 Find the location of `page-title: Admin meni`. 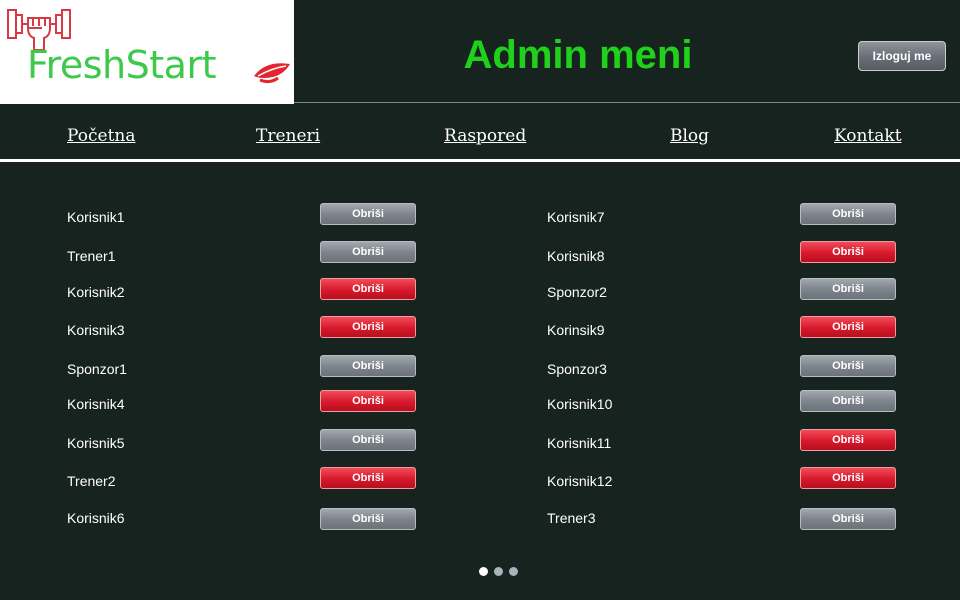

page-title: Admin meni is located at coordinates (578, 55).